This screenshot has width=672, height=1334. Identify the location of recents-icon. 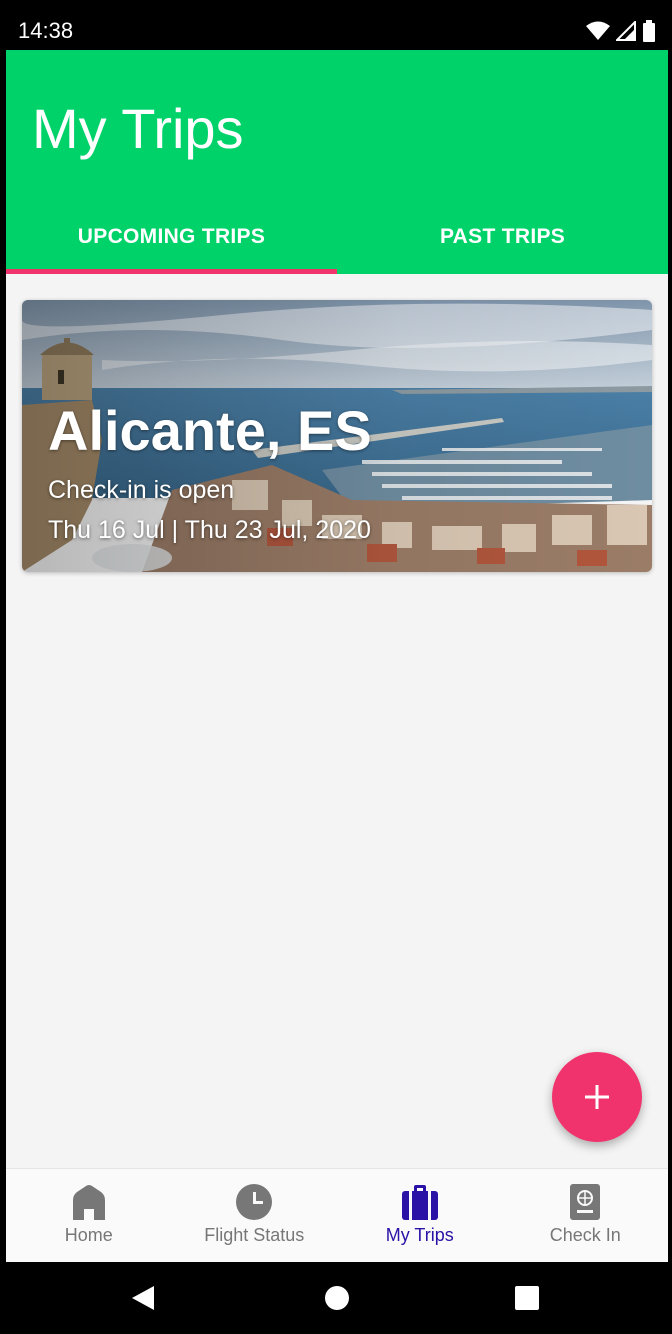
(527, 1298).